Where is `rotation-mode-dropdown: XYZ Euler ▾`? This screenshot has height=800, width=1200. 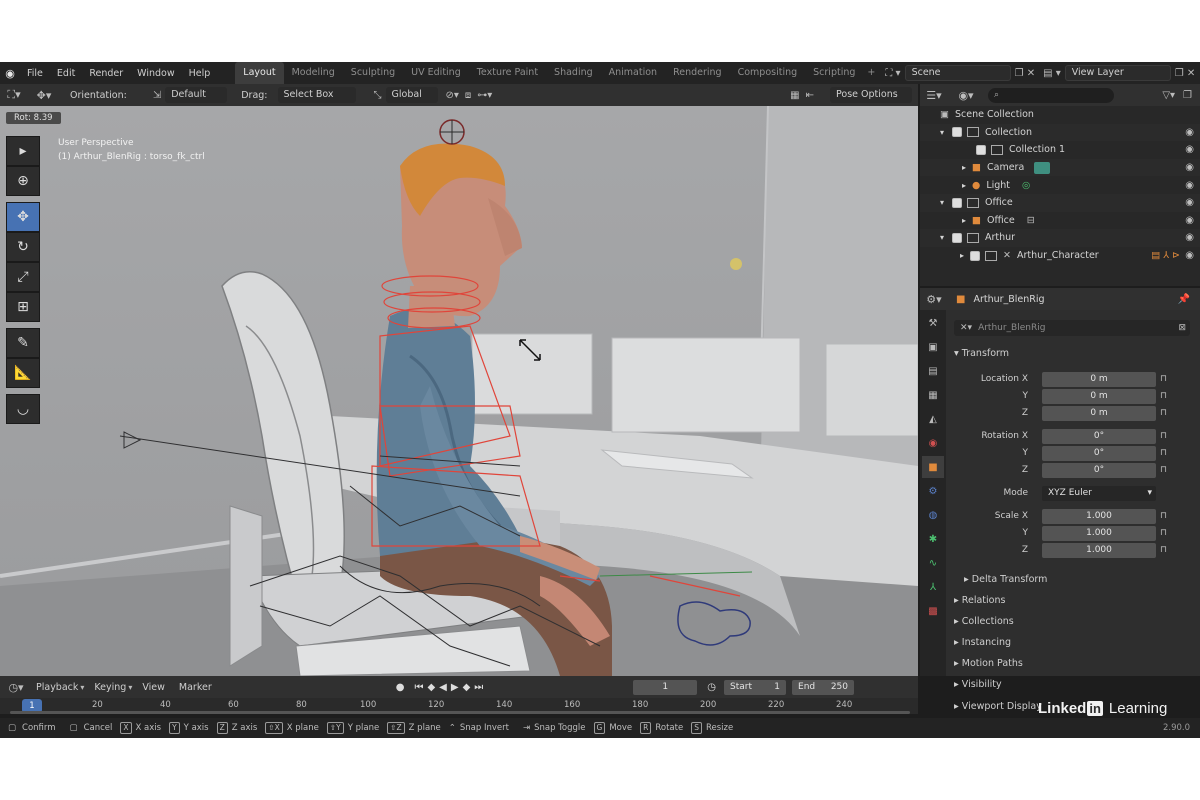
rotation-mode-dropdown: XYZ Euler ▾ is located at coordinates (1099, 493).